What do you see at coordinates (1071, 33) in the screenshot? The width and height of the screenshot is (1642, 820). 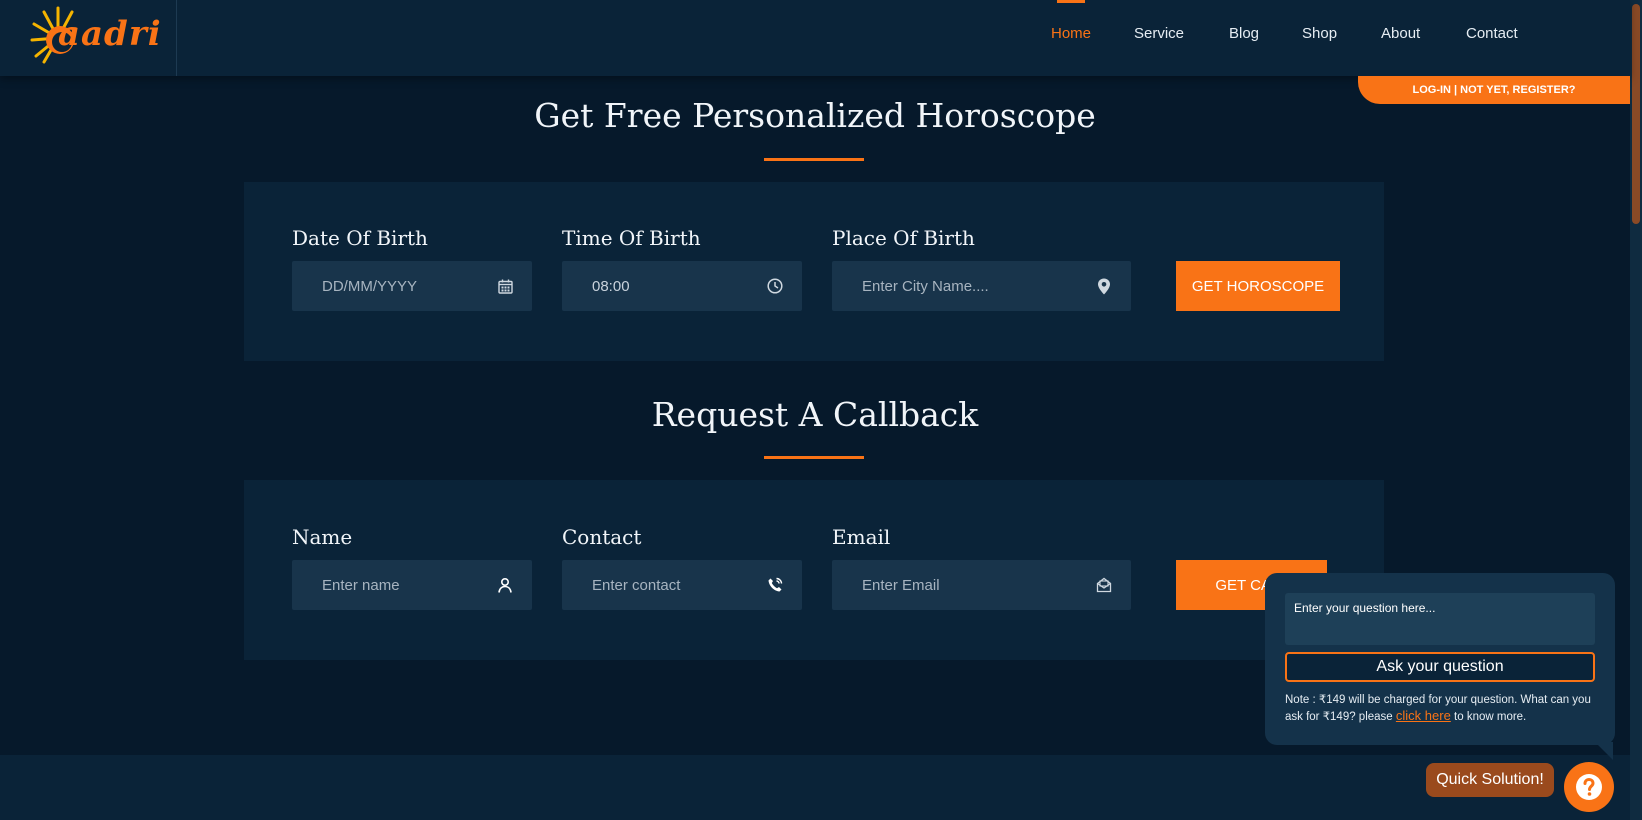 I see `nav-home: Home` at bounding box center [1071, 33].